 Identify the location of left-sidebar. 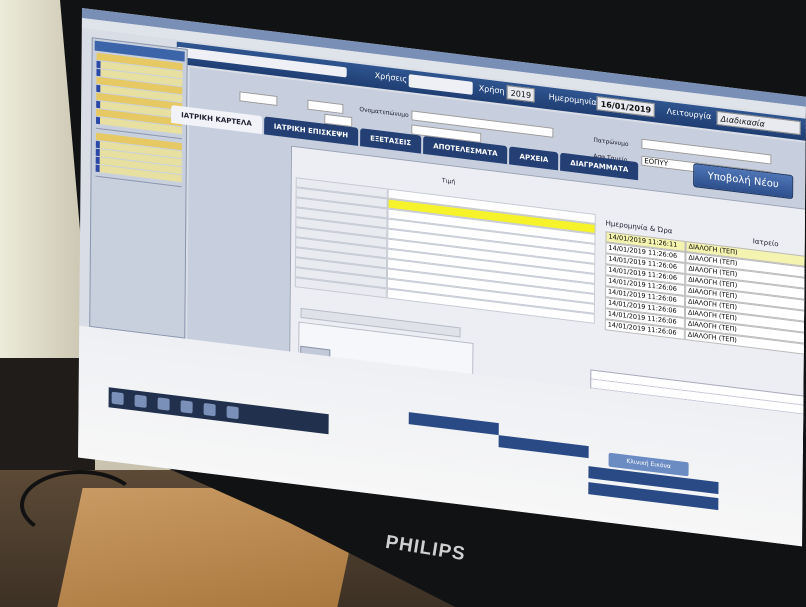
(138, 188).